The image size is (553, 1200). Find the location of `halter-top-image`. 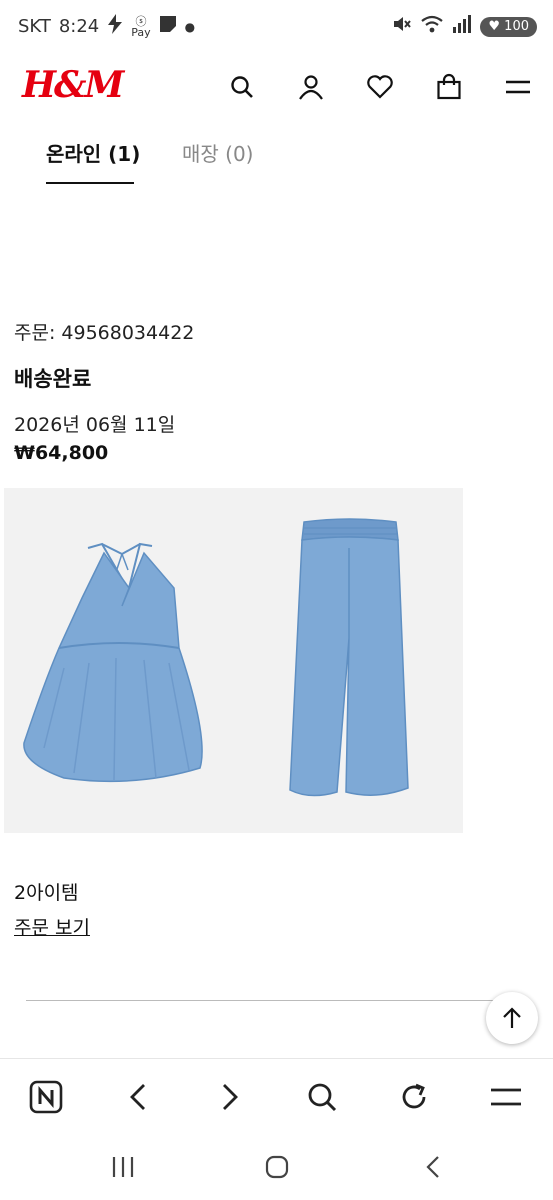

halter-top-image is located at coordinates (113, 662).